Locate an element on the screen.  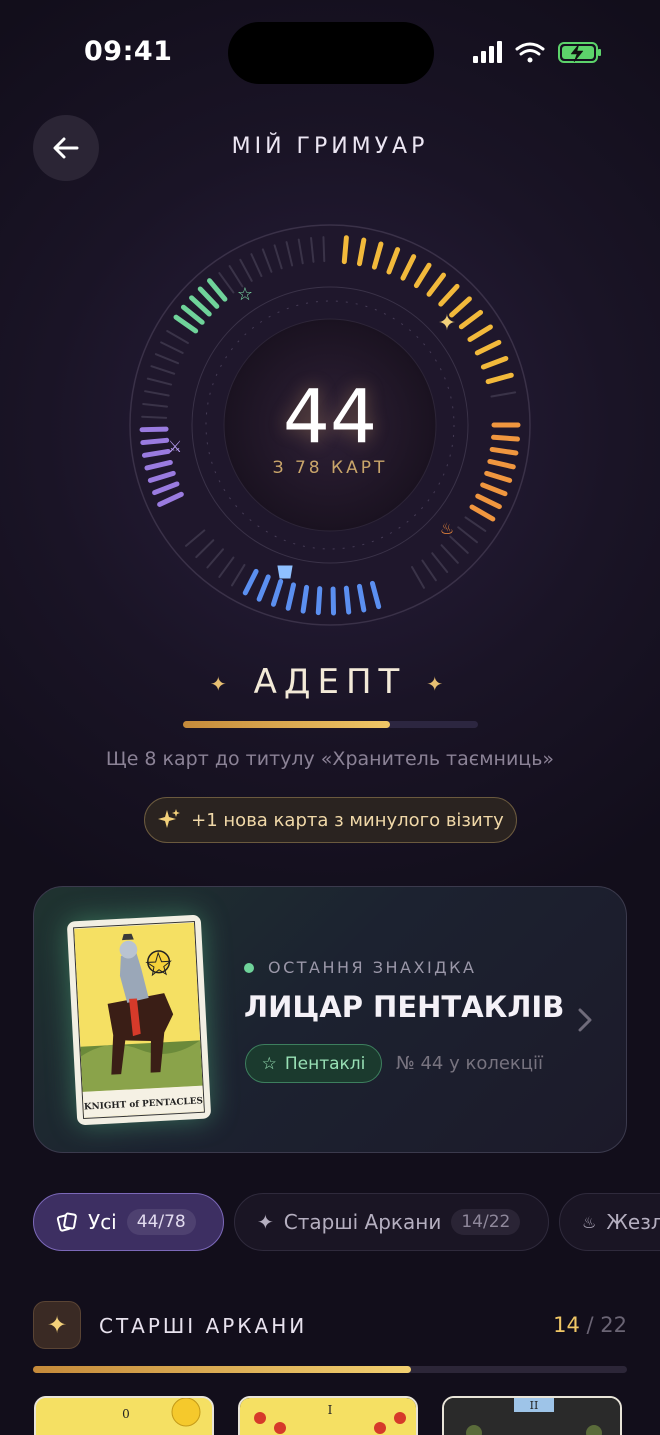
filter-chip-wands: ♨ Жезли is located at coordinates (609, 1222).